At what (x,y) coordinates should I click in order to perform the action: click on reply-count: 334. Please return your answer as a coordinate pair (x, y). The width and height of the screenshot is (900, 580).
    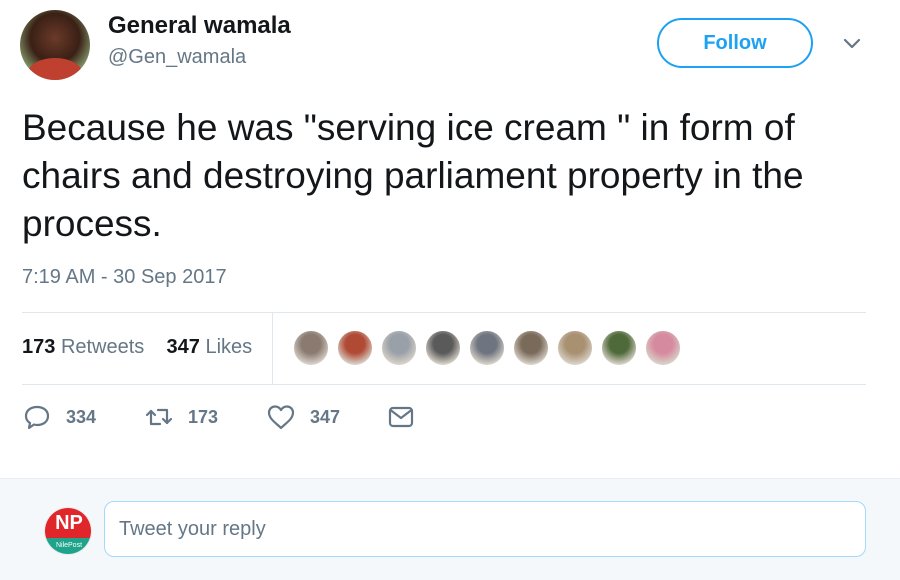
    Looking at the image, I should click on (81, 416).